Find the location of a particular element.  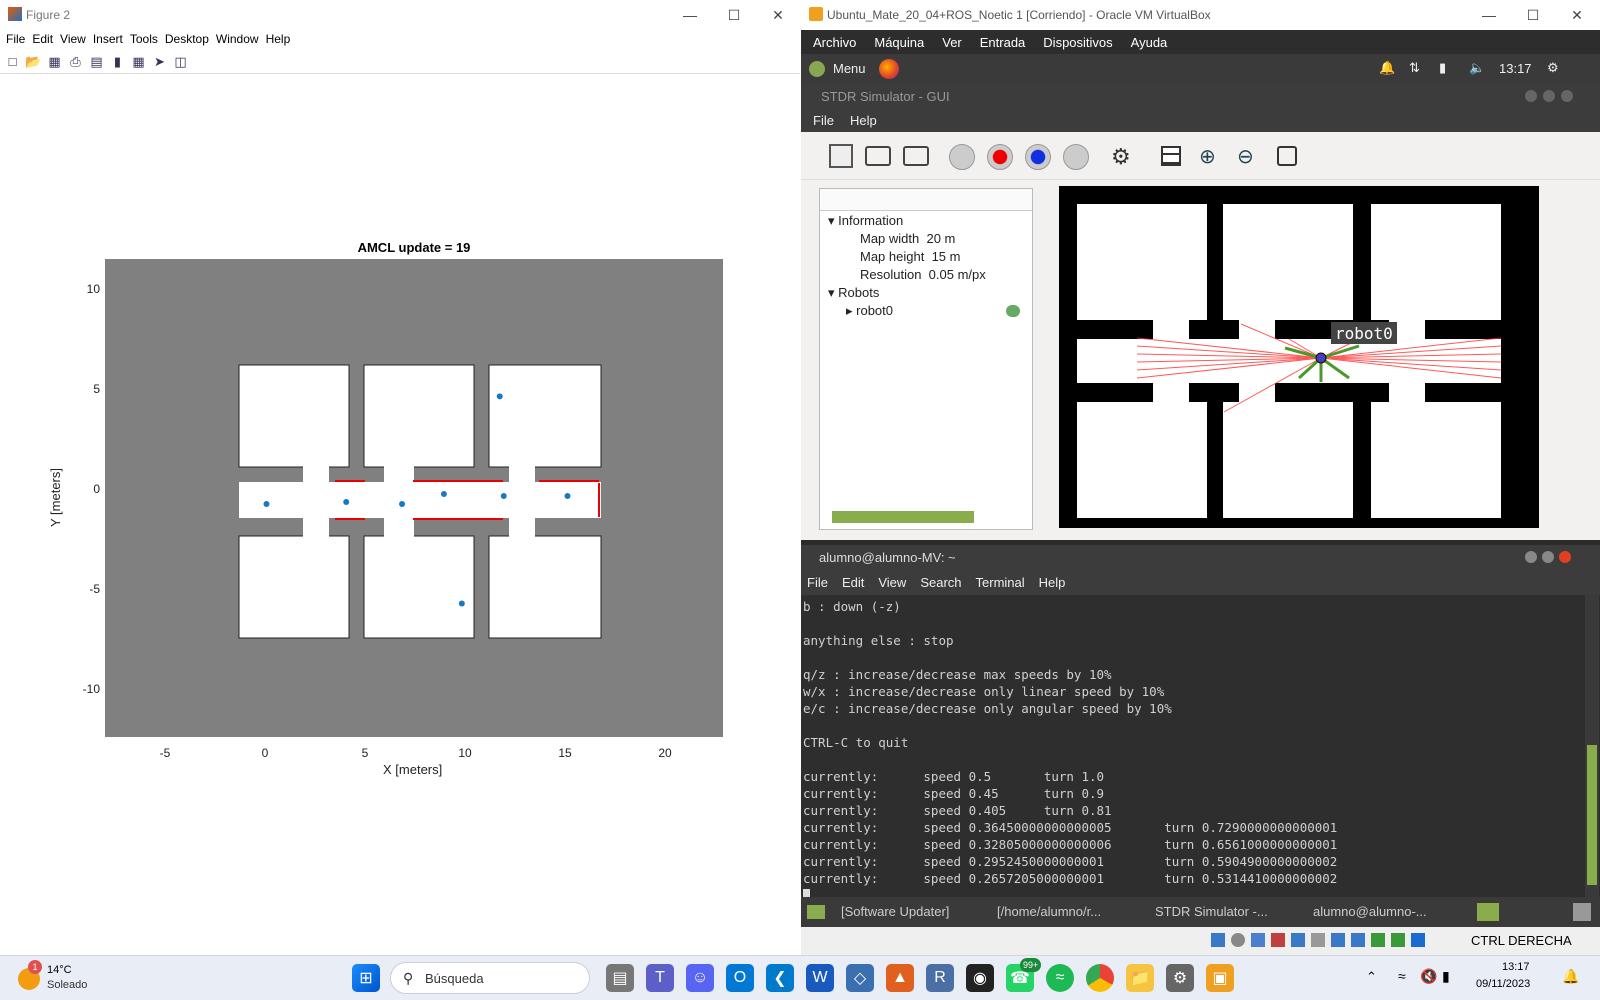

mate-menu-button: Menu is located at coordinates (849, 68).